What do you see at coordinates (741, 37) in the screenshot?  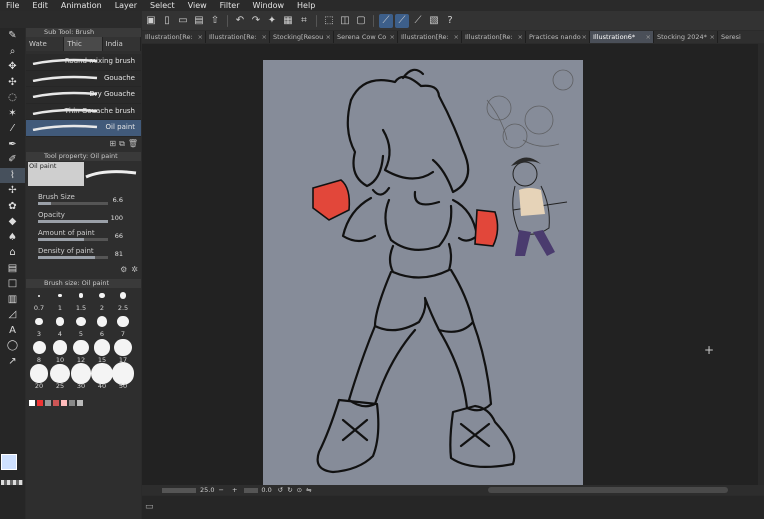 I see `document-tab: Seresi×` at bounding box center [741, 37].